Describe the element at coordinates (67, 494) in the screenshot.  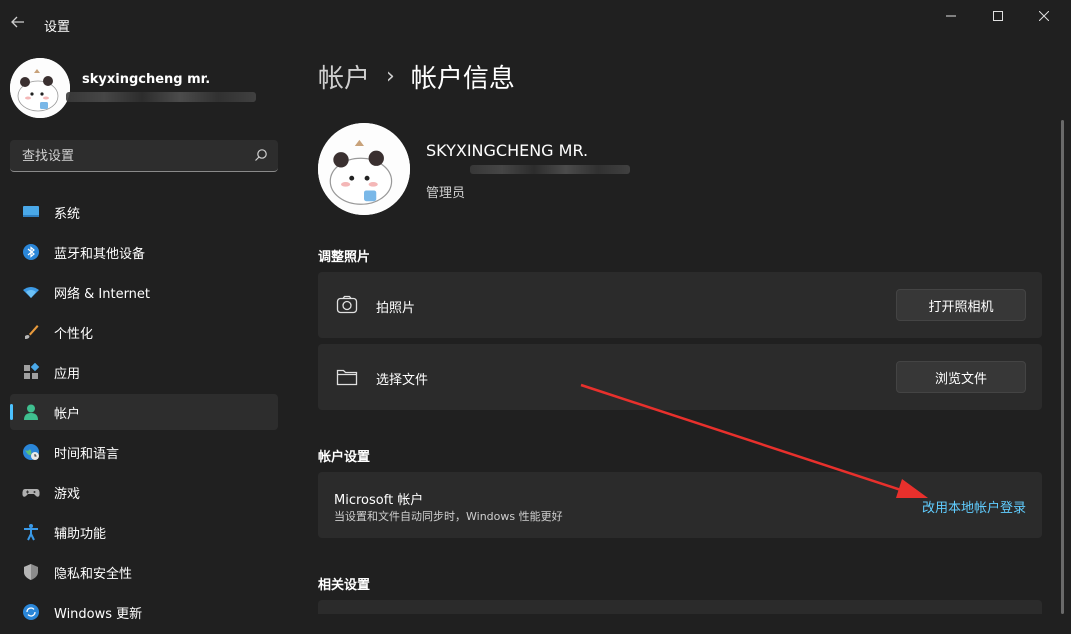
I see `sidebar-item-label: 游戏` at that location.